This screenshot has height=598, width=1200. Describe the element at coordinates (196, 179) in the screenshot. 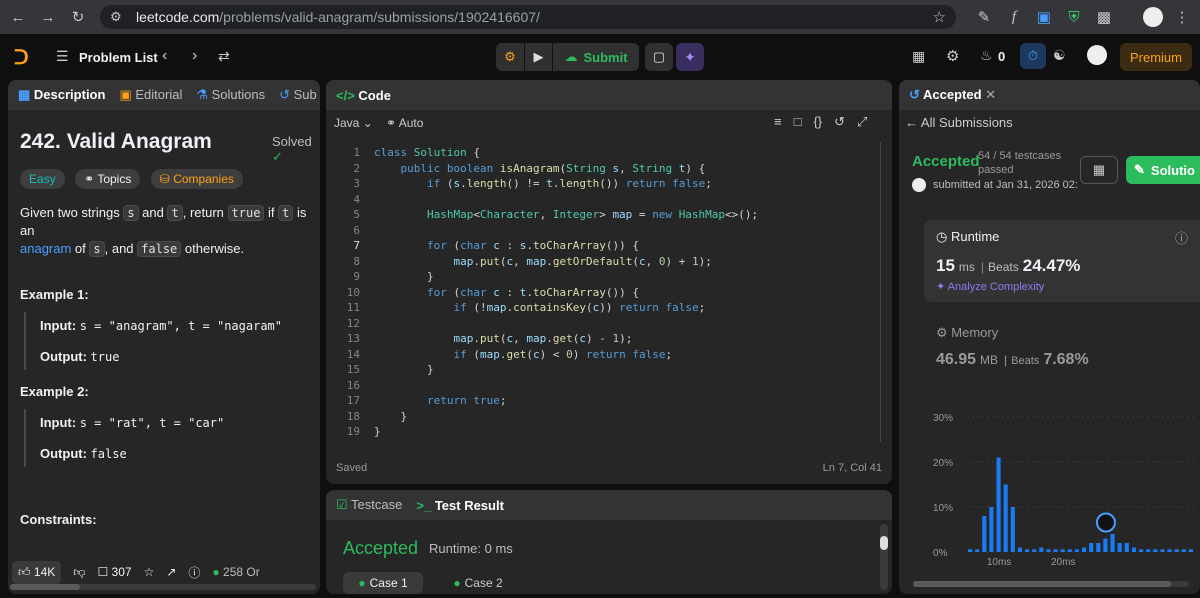

I see `companies-chip: ⛁ Companies` at that location.